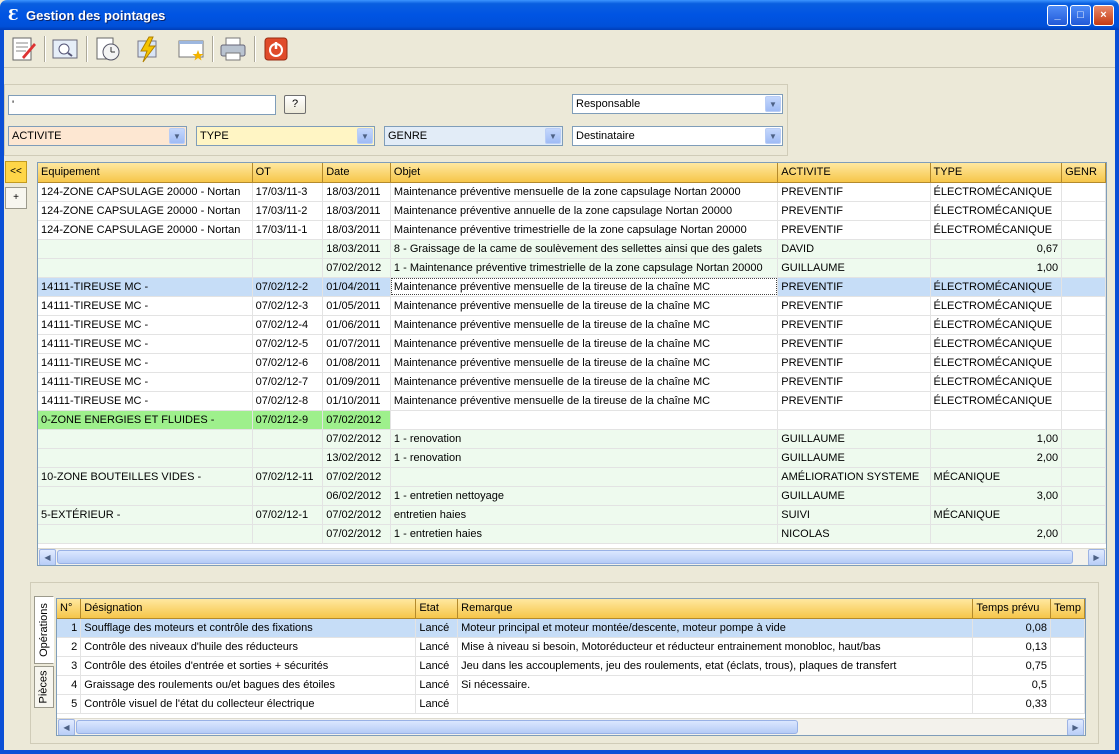 The width and height of the screenshot is (1119, 754). Describe the element at coordinates (854, 268) in the screenshot. I see `cell-activite: GUILLAUME` at that location.